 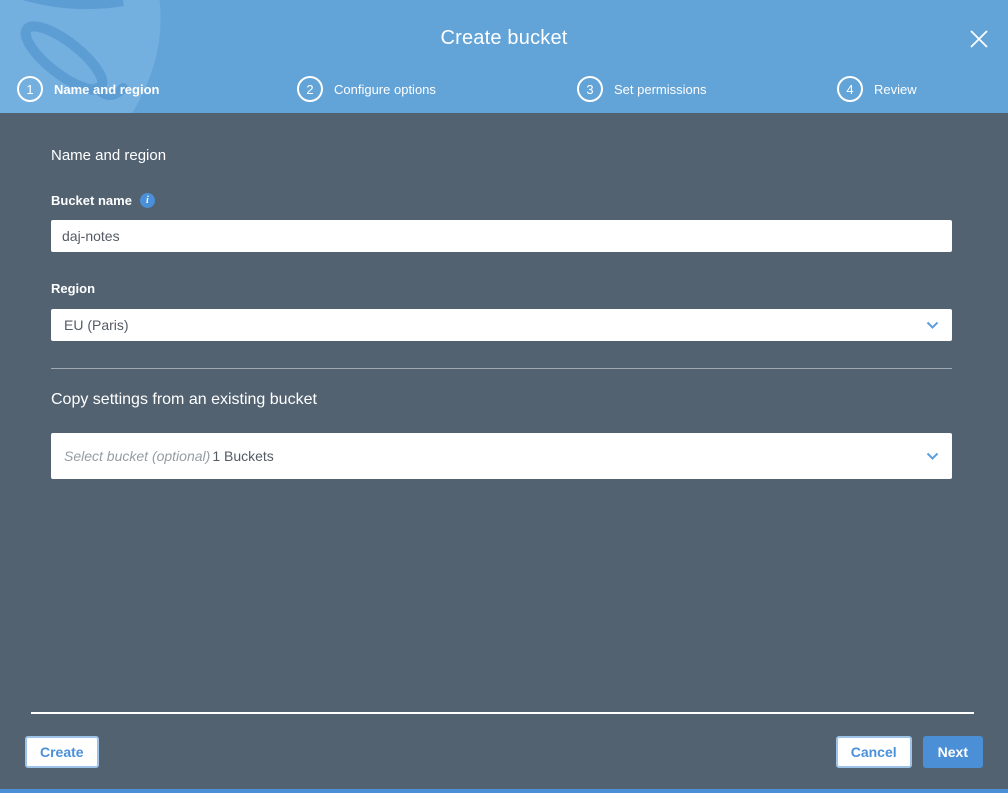 I want to click on step-set-permissions: 3 Set permissions, so click(x=641, y=89).